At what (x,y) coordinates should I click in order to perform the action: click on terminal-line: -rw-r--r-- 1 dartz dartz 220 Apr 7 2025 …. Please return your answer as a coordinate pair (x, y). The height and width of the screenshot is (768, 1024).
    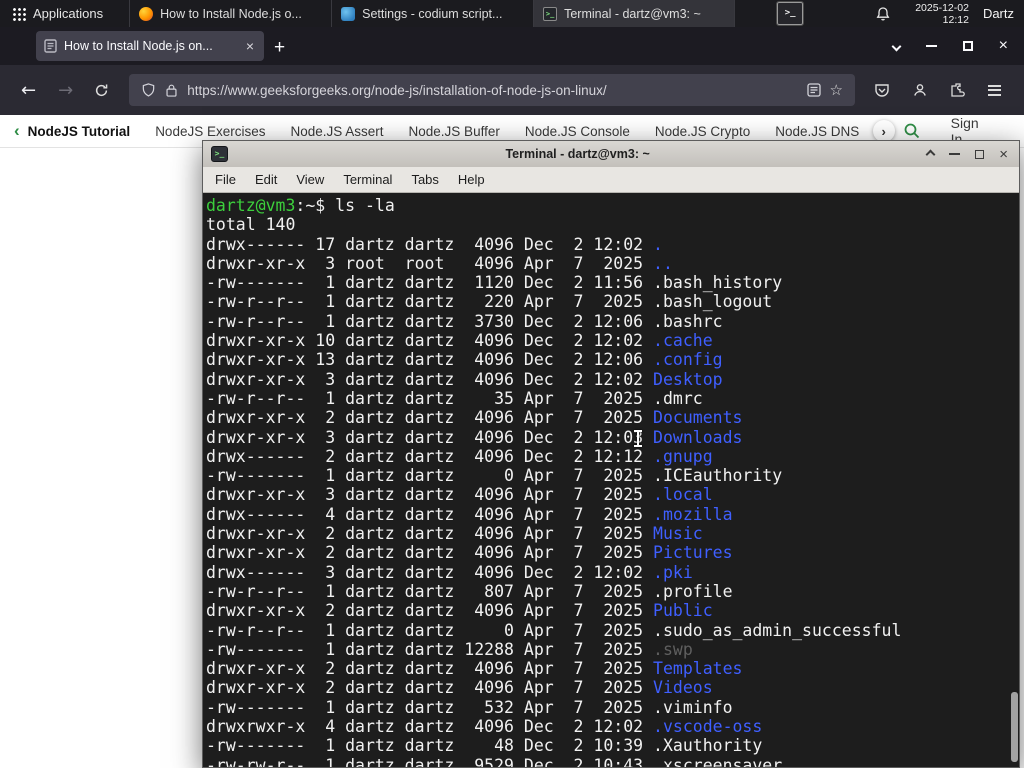
    Looking at the image, I should click on (489, 302).